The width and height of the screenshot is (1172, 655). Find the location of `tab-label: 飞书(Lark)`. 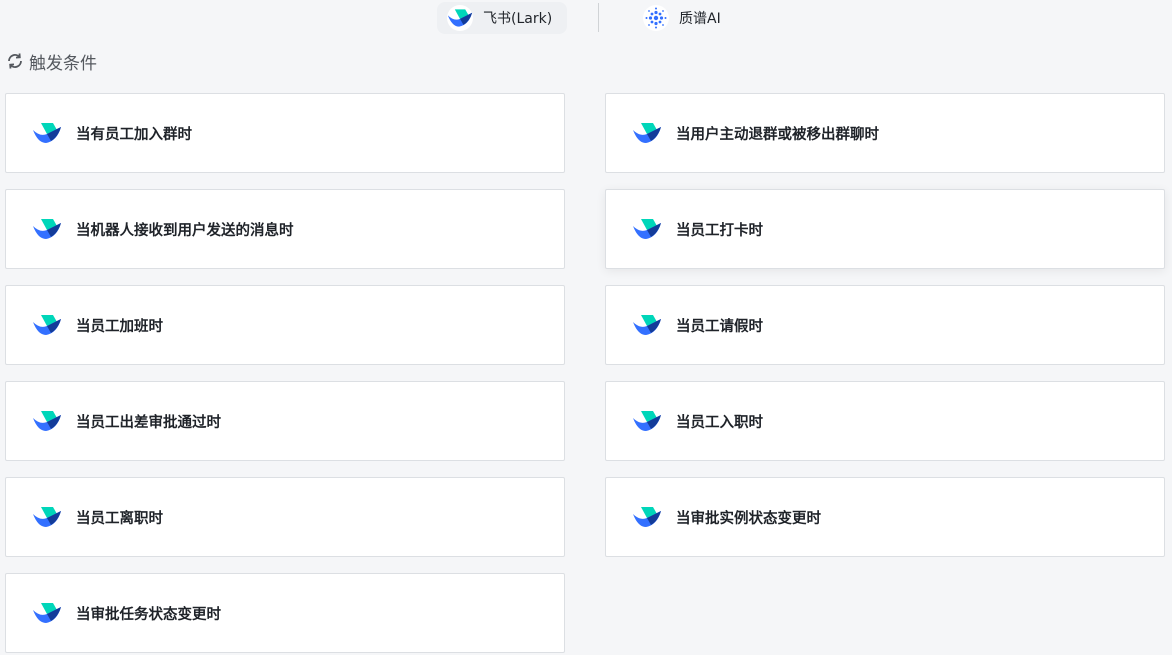

tab-label: 飞书(Lark) is located at coordinates (518, 19).